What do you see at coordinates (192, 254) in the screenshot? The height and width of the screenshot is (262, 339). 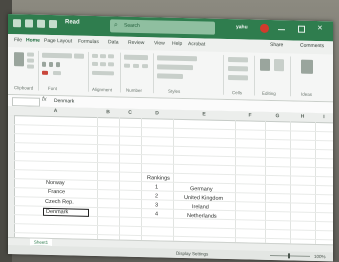 I see `display-settings-button: Display Settings` at bounding box center [192, 254].